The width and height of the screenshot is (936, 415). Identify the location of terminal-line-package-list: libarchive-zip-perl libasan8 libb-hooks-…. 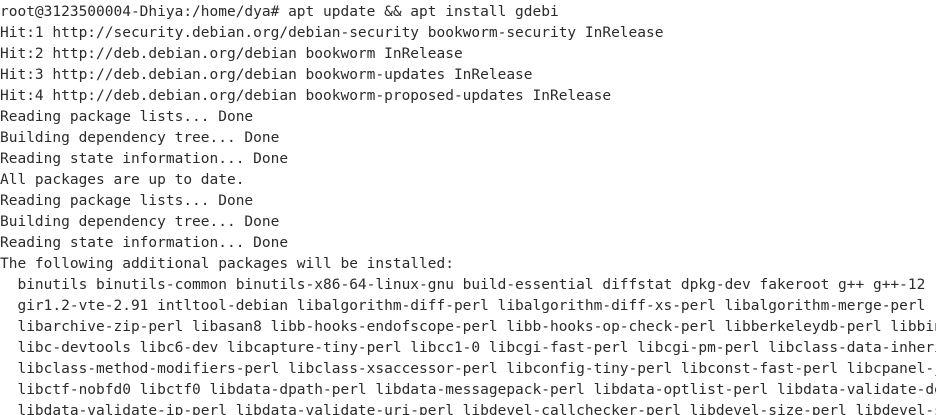
(468, 327).